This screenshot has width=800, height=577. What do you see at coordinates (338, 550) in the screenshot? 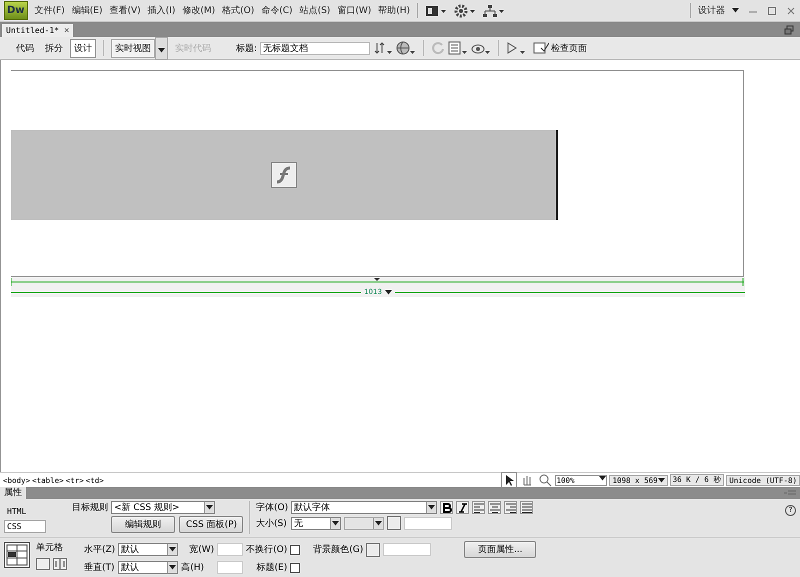
I see `background-color-label: 背景颜色(G)` at bounding box center [338, 550].